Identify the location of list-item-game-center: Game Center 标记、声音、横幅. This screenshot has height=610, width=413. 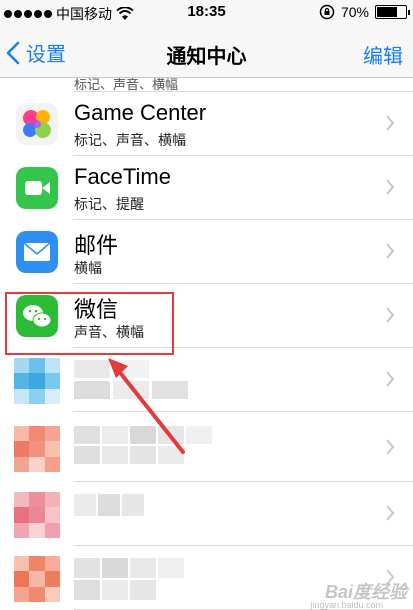
(206, 124).